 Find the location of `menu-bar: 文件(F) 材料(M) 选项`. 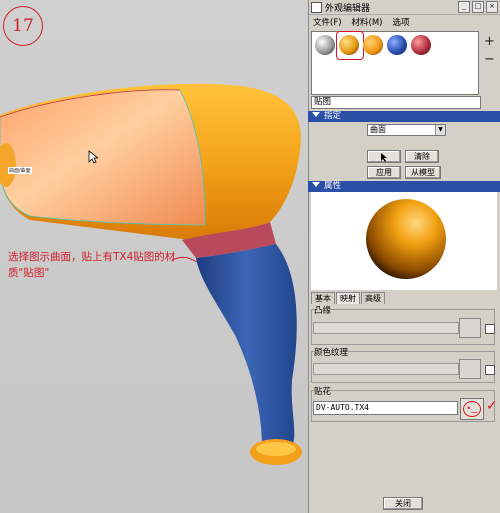

menu-bar: 文件(F) 材料(M) 选项 is located at coordinates (404, 22).